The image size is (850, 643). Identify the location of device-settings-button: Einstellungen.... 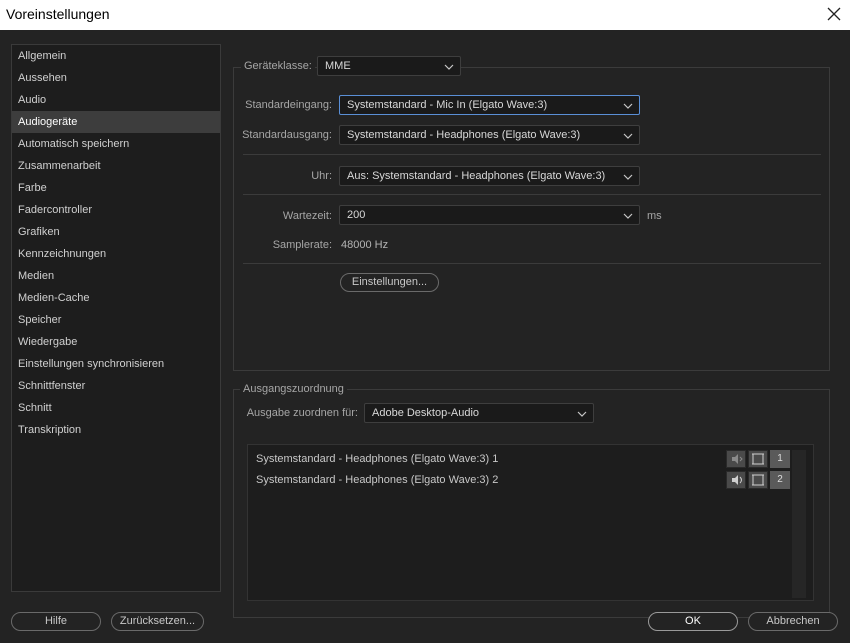
(389, 282).